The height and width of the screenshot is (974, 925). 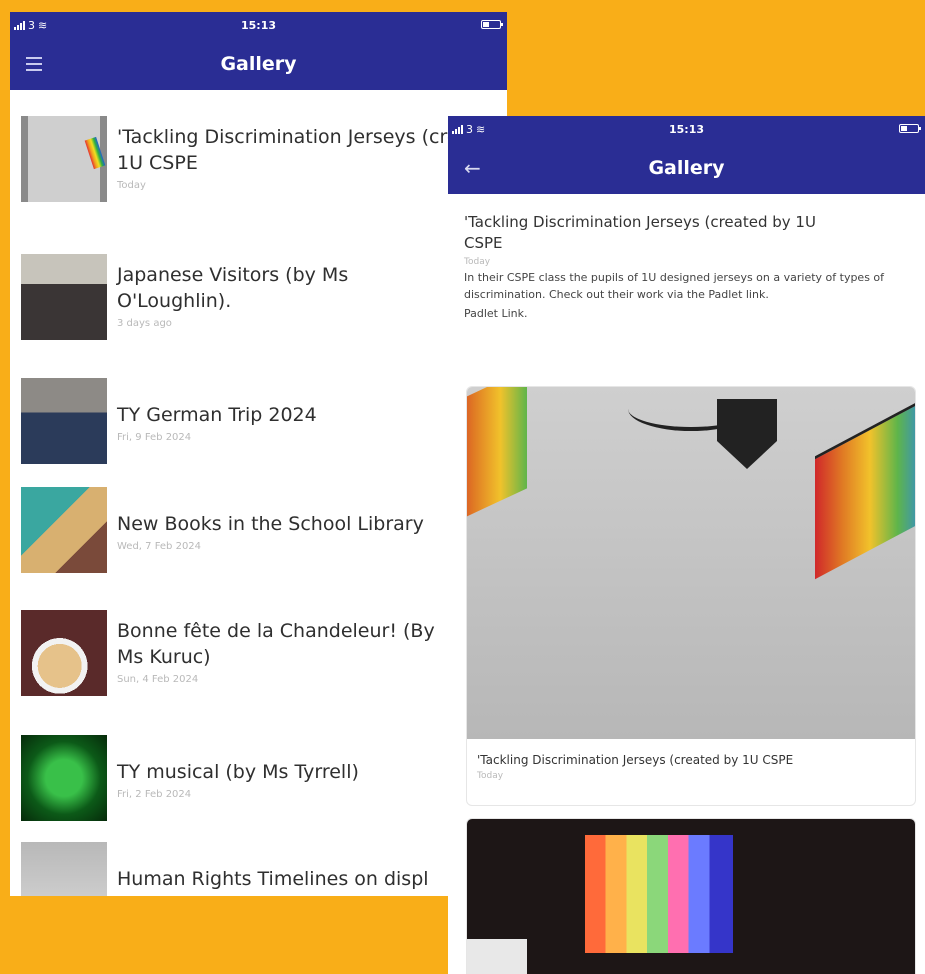 What do you see at coordinates (497, 456) in the screenshot?
I see `rainbow-sleeve-left` at bounding box center [497, 456].